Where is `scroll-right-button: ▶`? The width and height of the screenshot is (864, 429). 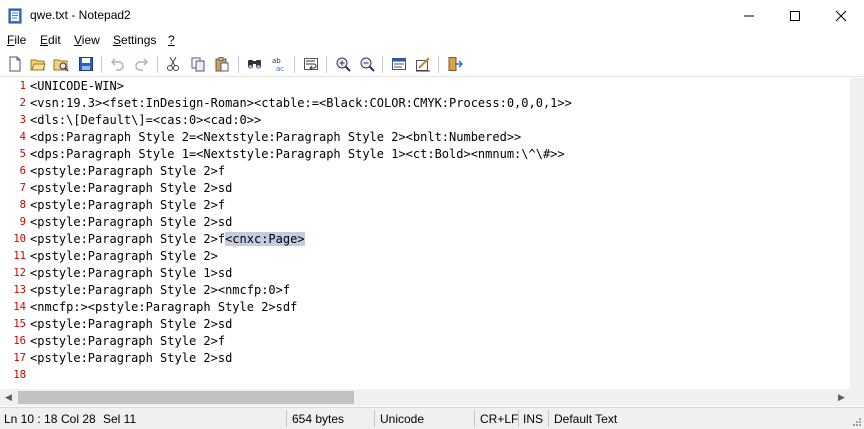
scroll-right-button: ▶ is located at coordinates (841, 397).